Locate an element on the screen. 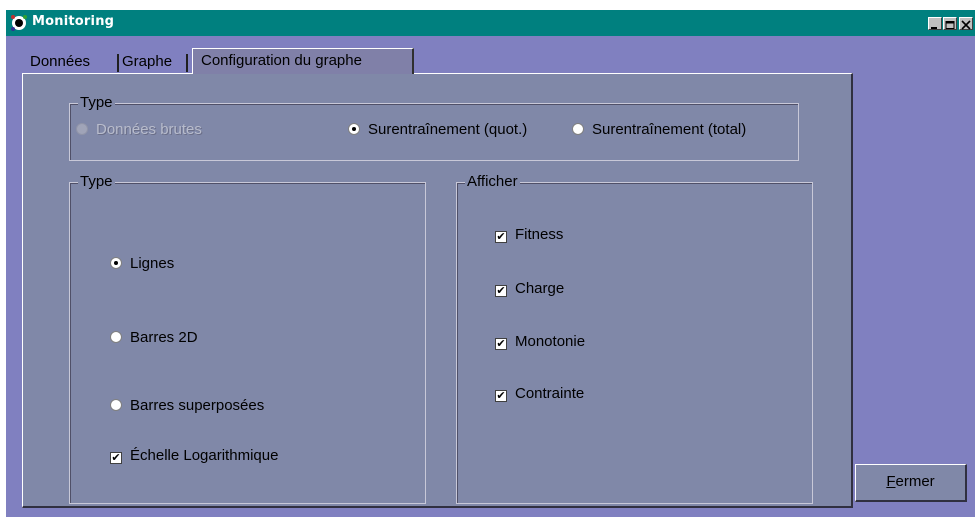  checkbox-label: Contrainte is located at coordinates (550, 393).